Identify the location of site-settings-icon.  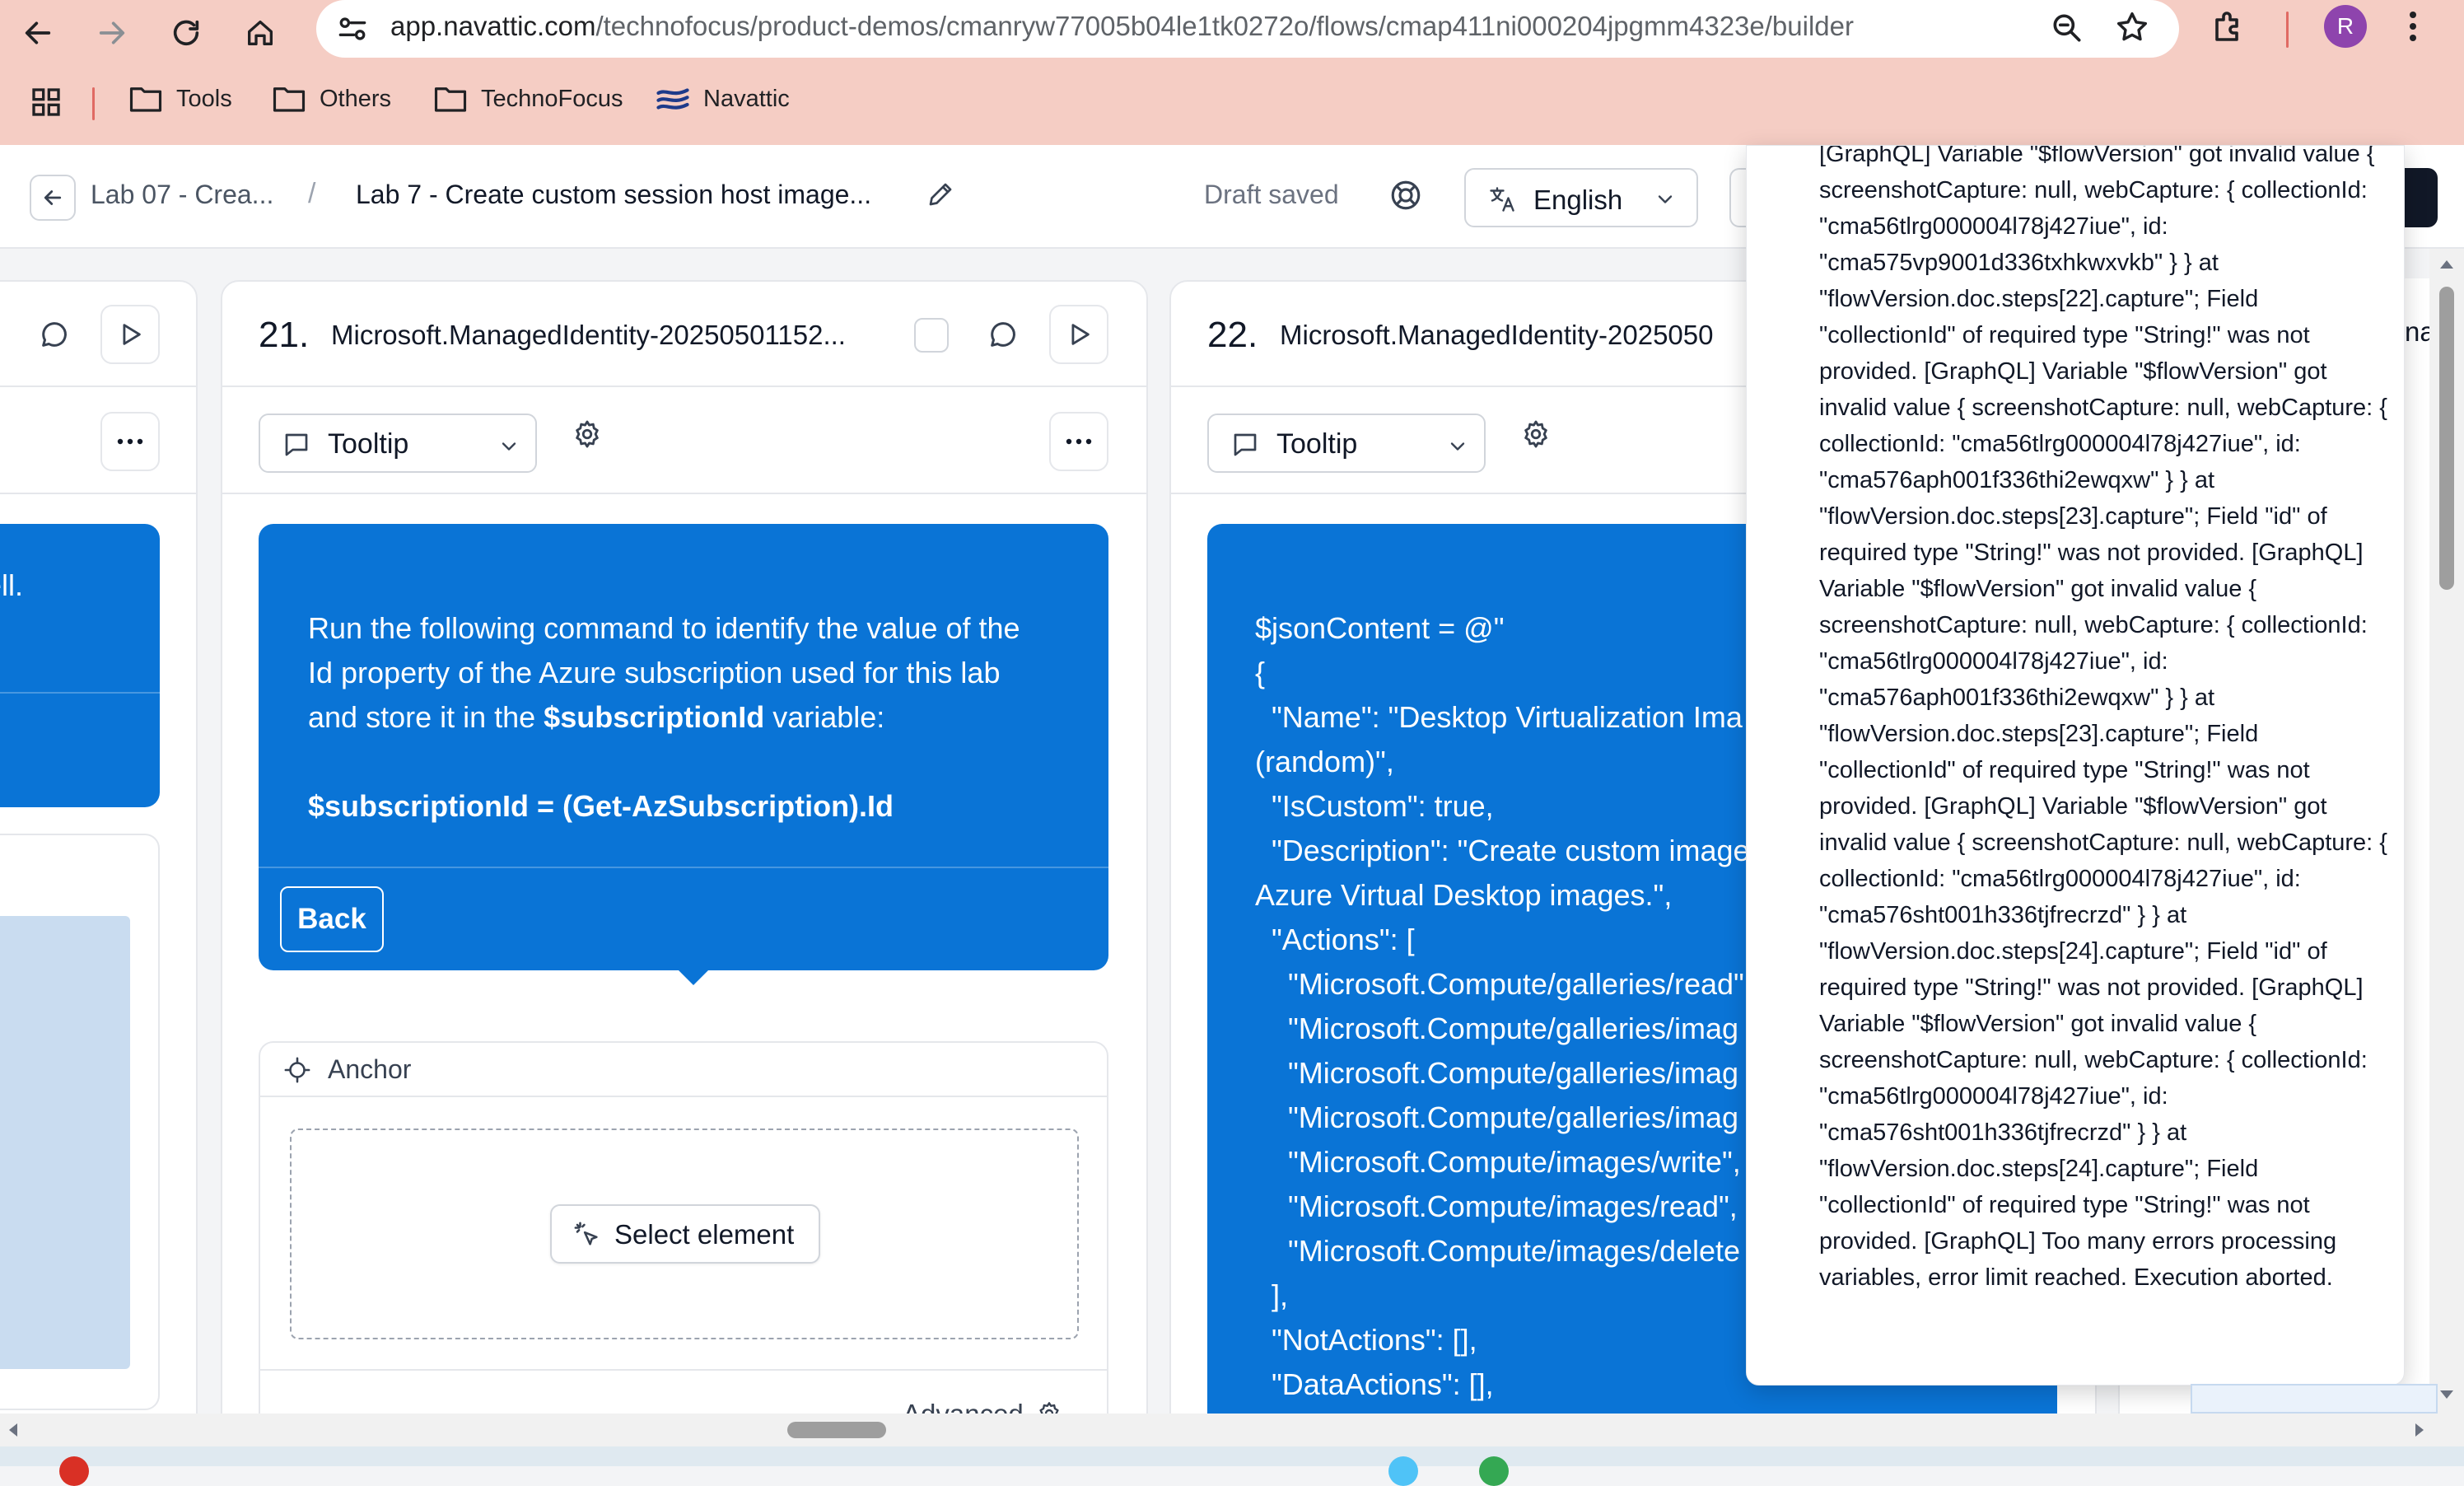
(352, 29).